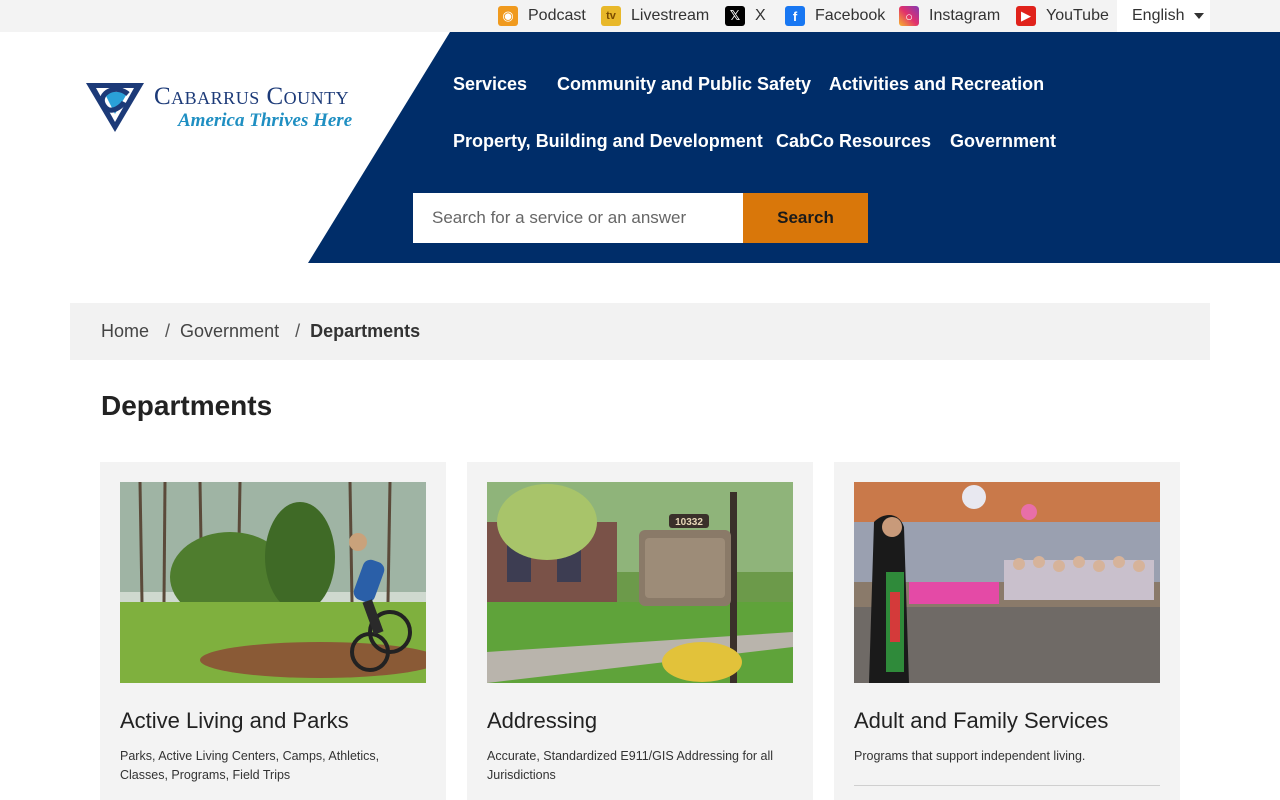 The image size is (1280, 800). I want to click on card-image-mailbox: 10332, so click(640, 582).